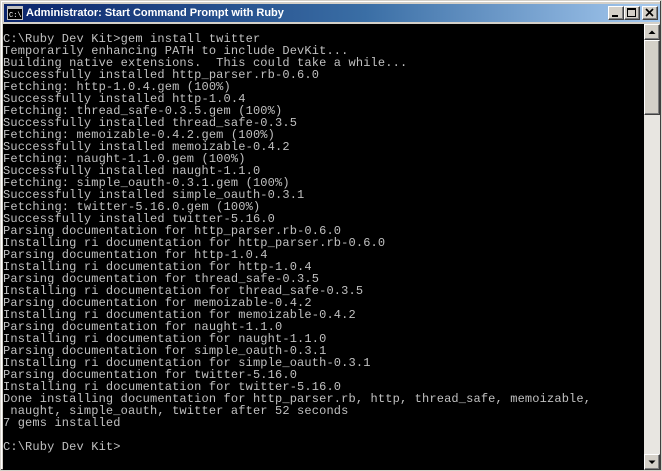  I want to click on cmd-icon: C:\, so click(15, 13).